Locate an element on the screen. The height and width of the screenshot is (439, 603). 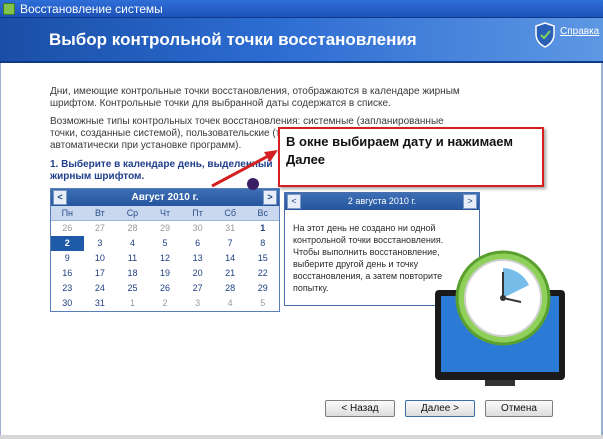
calendar-day: 22 is located at coordinates (262, 273).